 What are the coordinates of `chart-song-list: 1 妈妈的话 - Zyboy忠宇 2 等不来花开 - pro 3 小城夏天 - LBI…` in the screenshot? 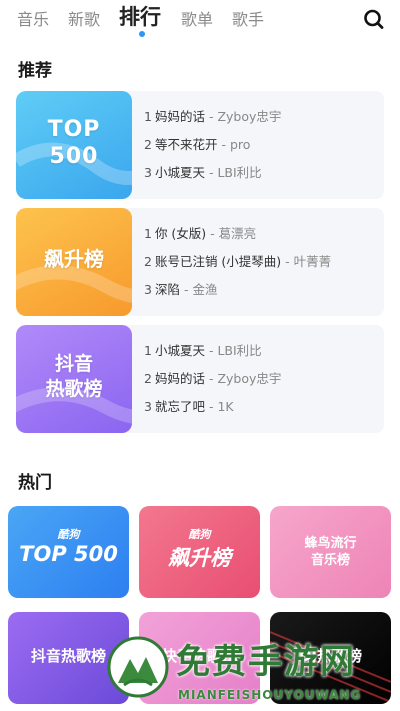 It's located at (264, 147).